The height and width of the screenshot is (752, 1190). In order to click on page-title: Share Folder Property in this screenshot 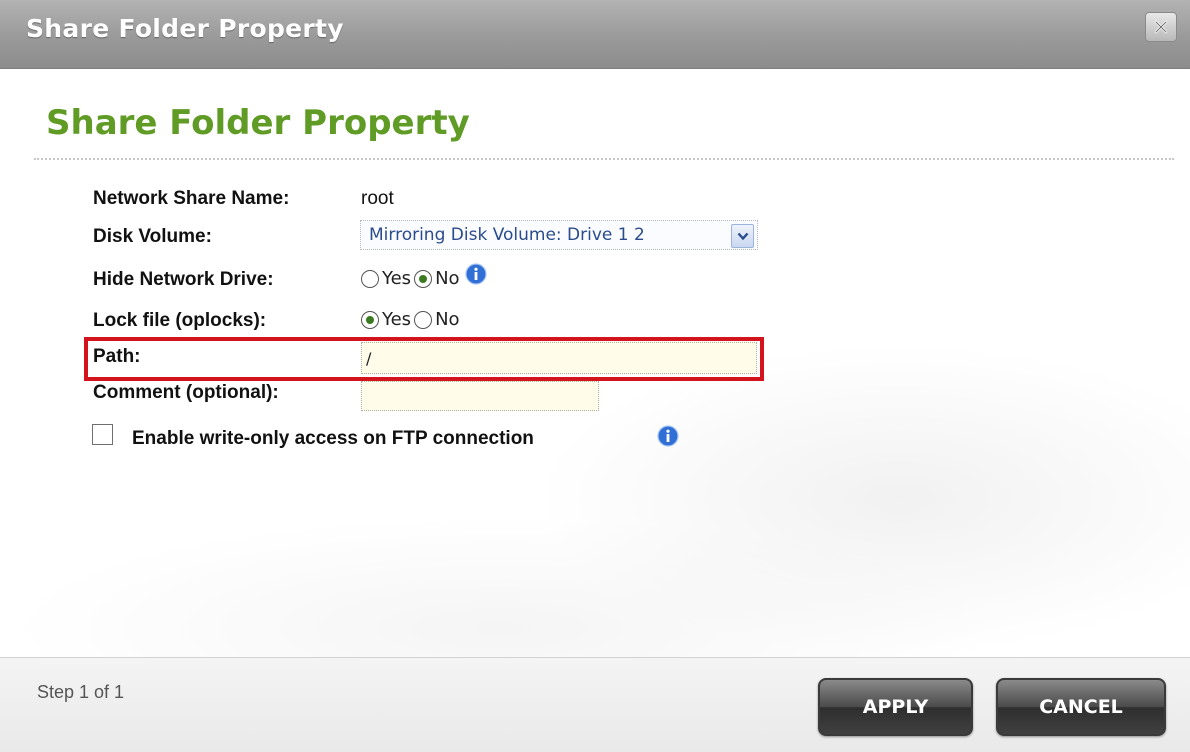, I will do `click(258, 123)`.